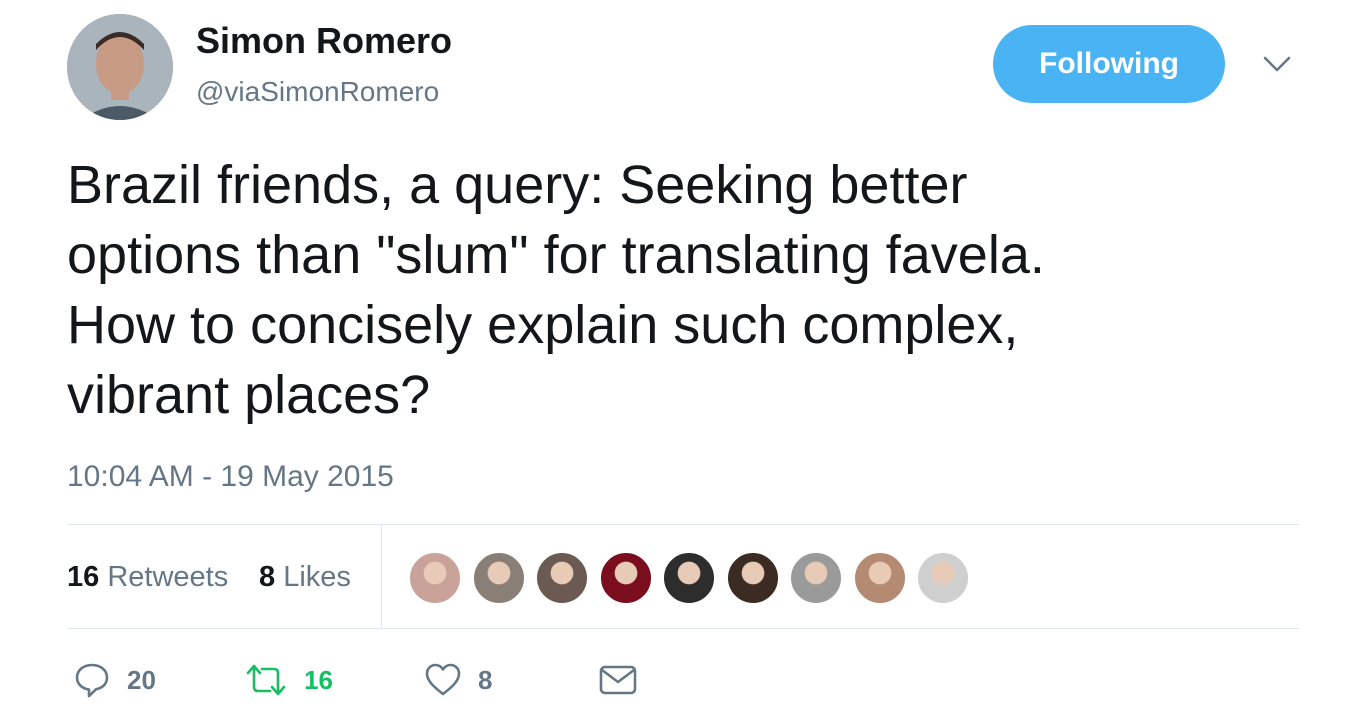 The height and width of the screenshot is (726, 1362). I want to click on heart-icon, so click(443, 679).